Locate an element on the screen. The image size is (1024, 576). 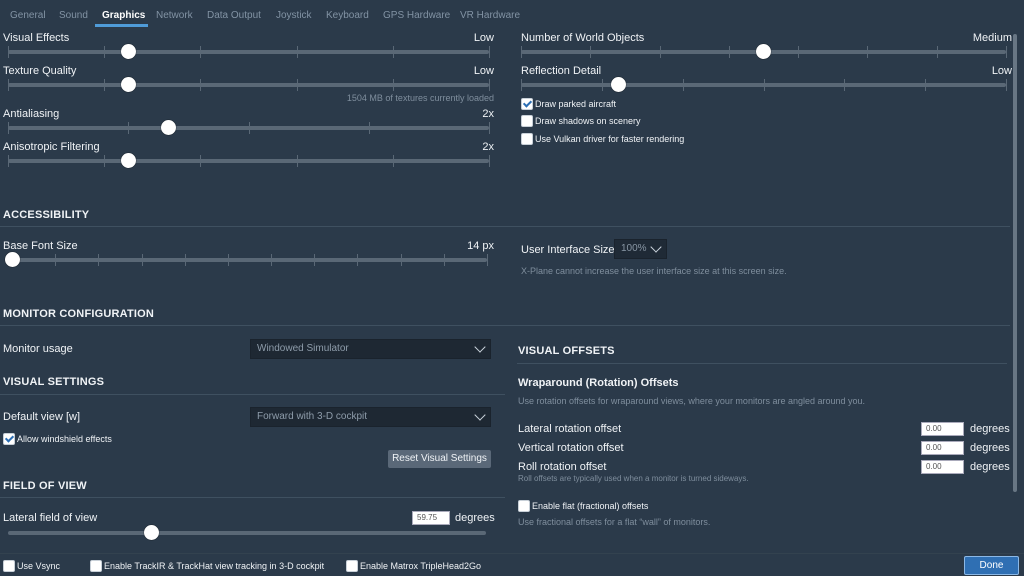
reflection-detail-value: Low is located at coordinates (1001, 71).